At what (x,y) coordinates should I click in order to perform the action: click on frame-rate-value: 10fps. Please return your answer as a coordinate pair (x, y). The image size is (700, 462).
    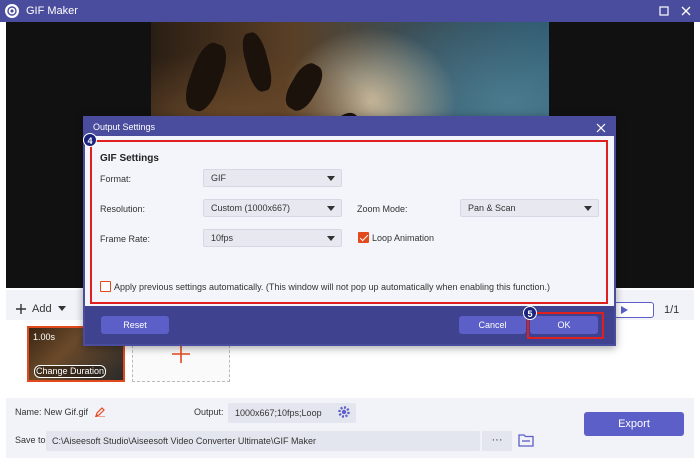
    Looking at the image, I should click on (222, 238).